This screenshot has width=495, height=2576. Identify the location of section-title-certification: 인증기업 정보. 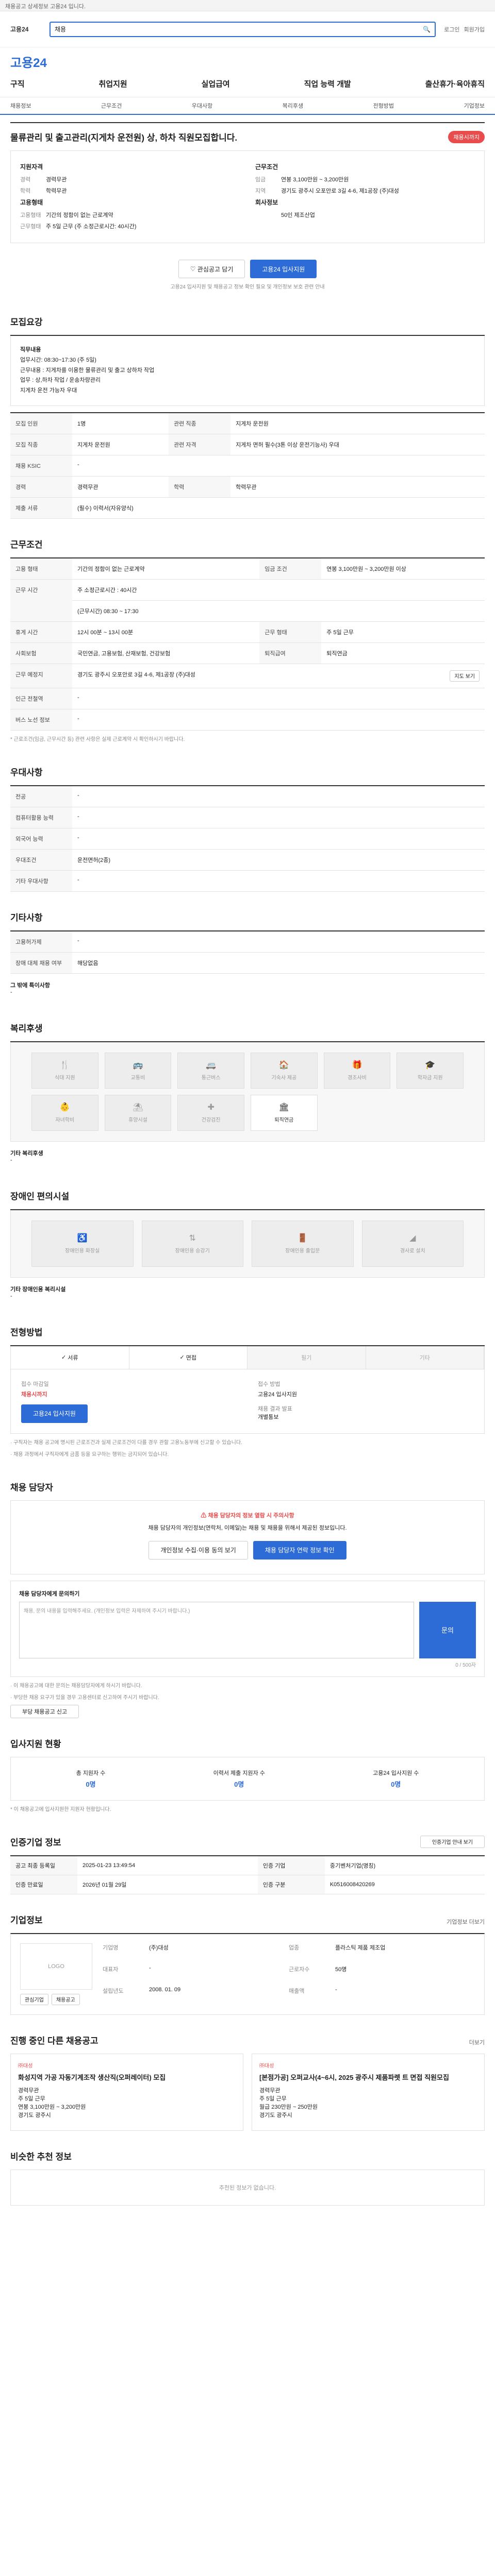
(35, 1842).